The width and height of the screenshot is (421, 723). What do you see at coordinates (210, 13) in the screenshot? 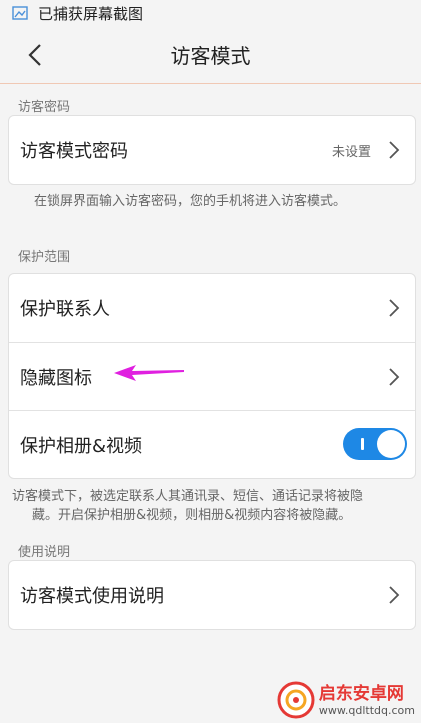
I see `status-bar: 已捕获屏幕截图` at bounding box center [210, 13].